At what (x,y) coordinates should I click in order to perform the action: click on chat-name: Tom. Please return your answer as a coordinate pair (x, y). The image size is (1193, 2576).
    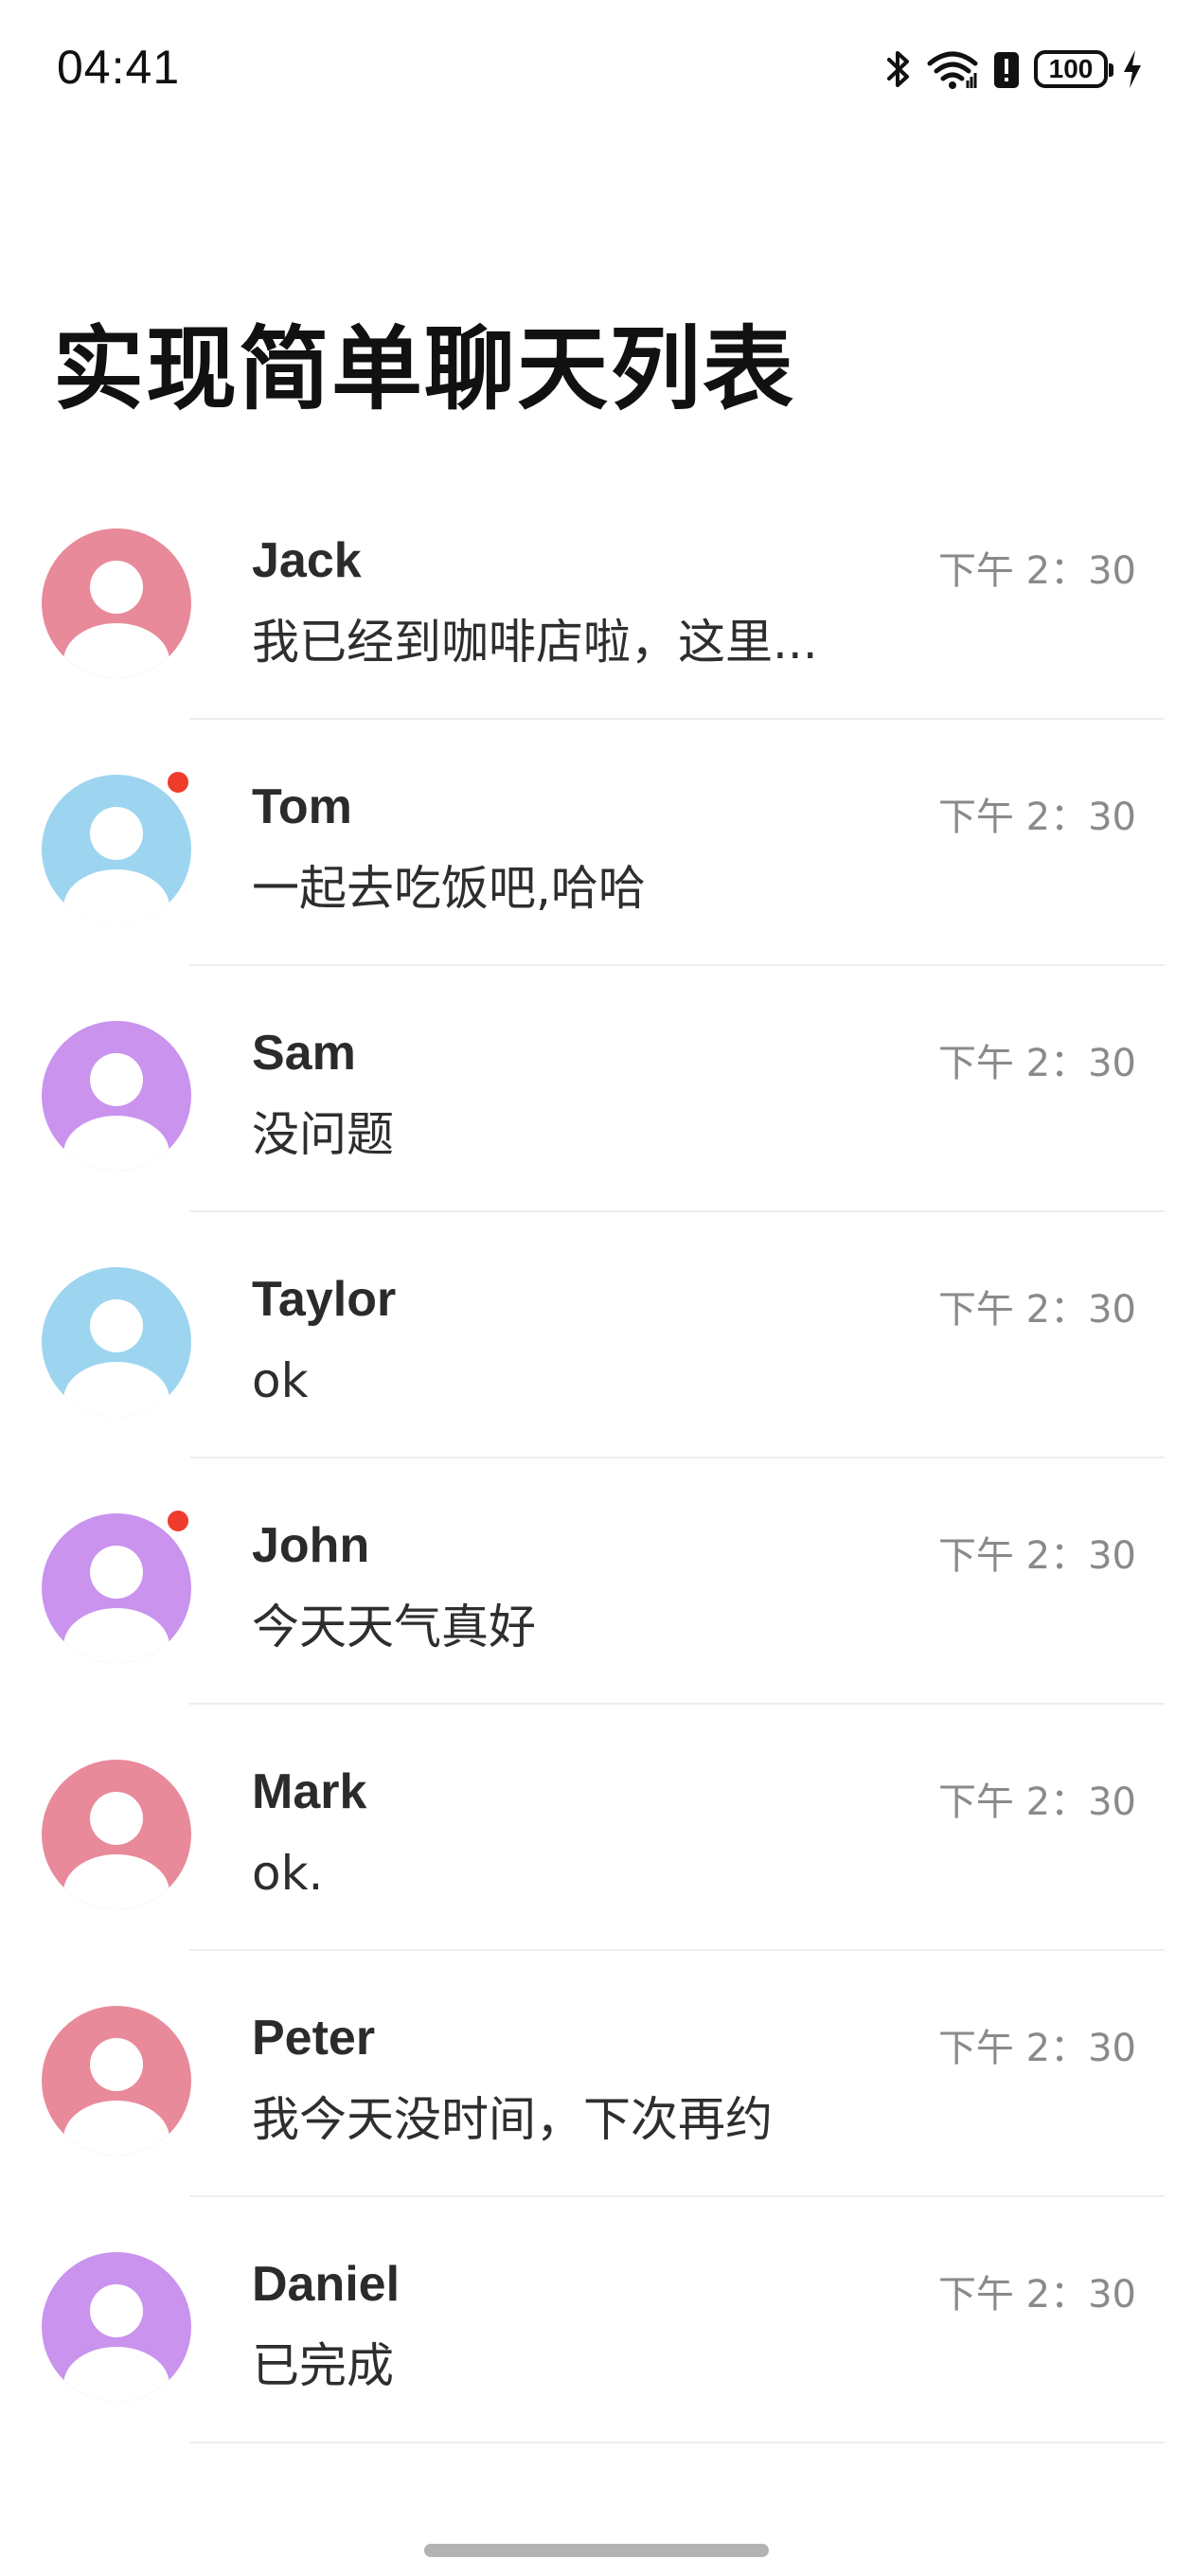
    Looking at the image, I should click on (302, 806).